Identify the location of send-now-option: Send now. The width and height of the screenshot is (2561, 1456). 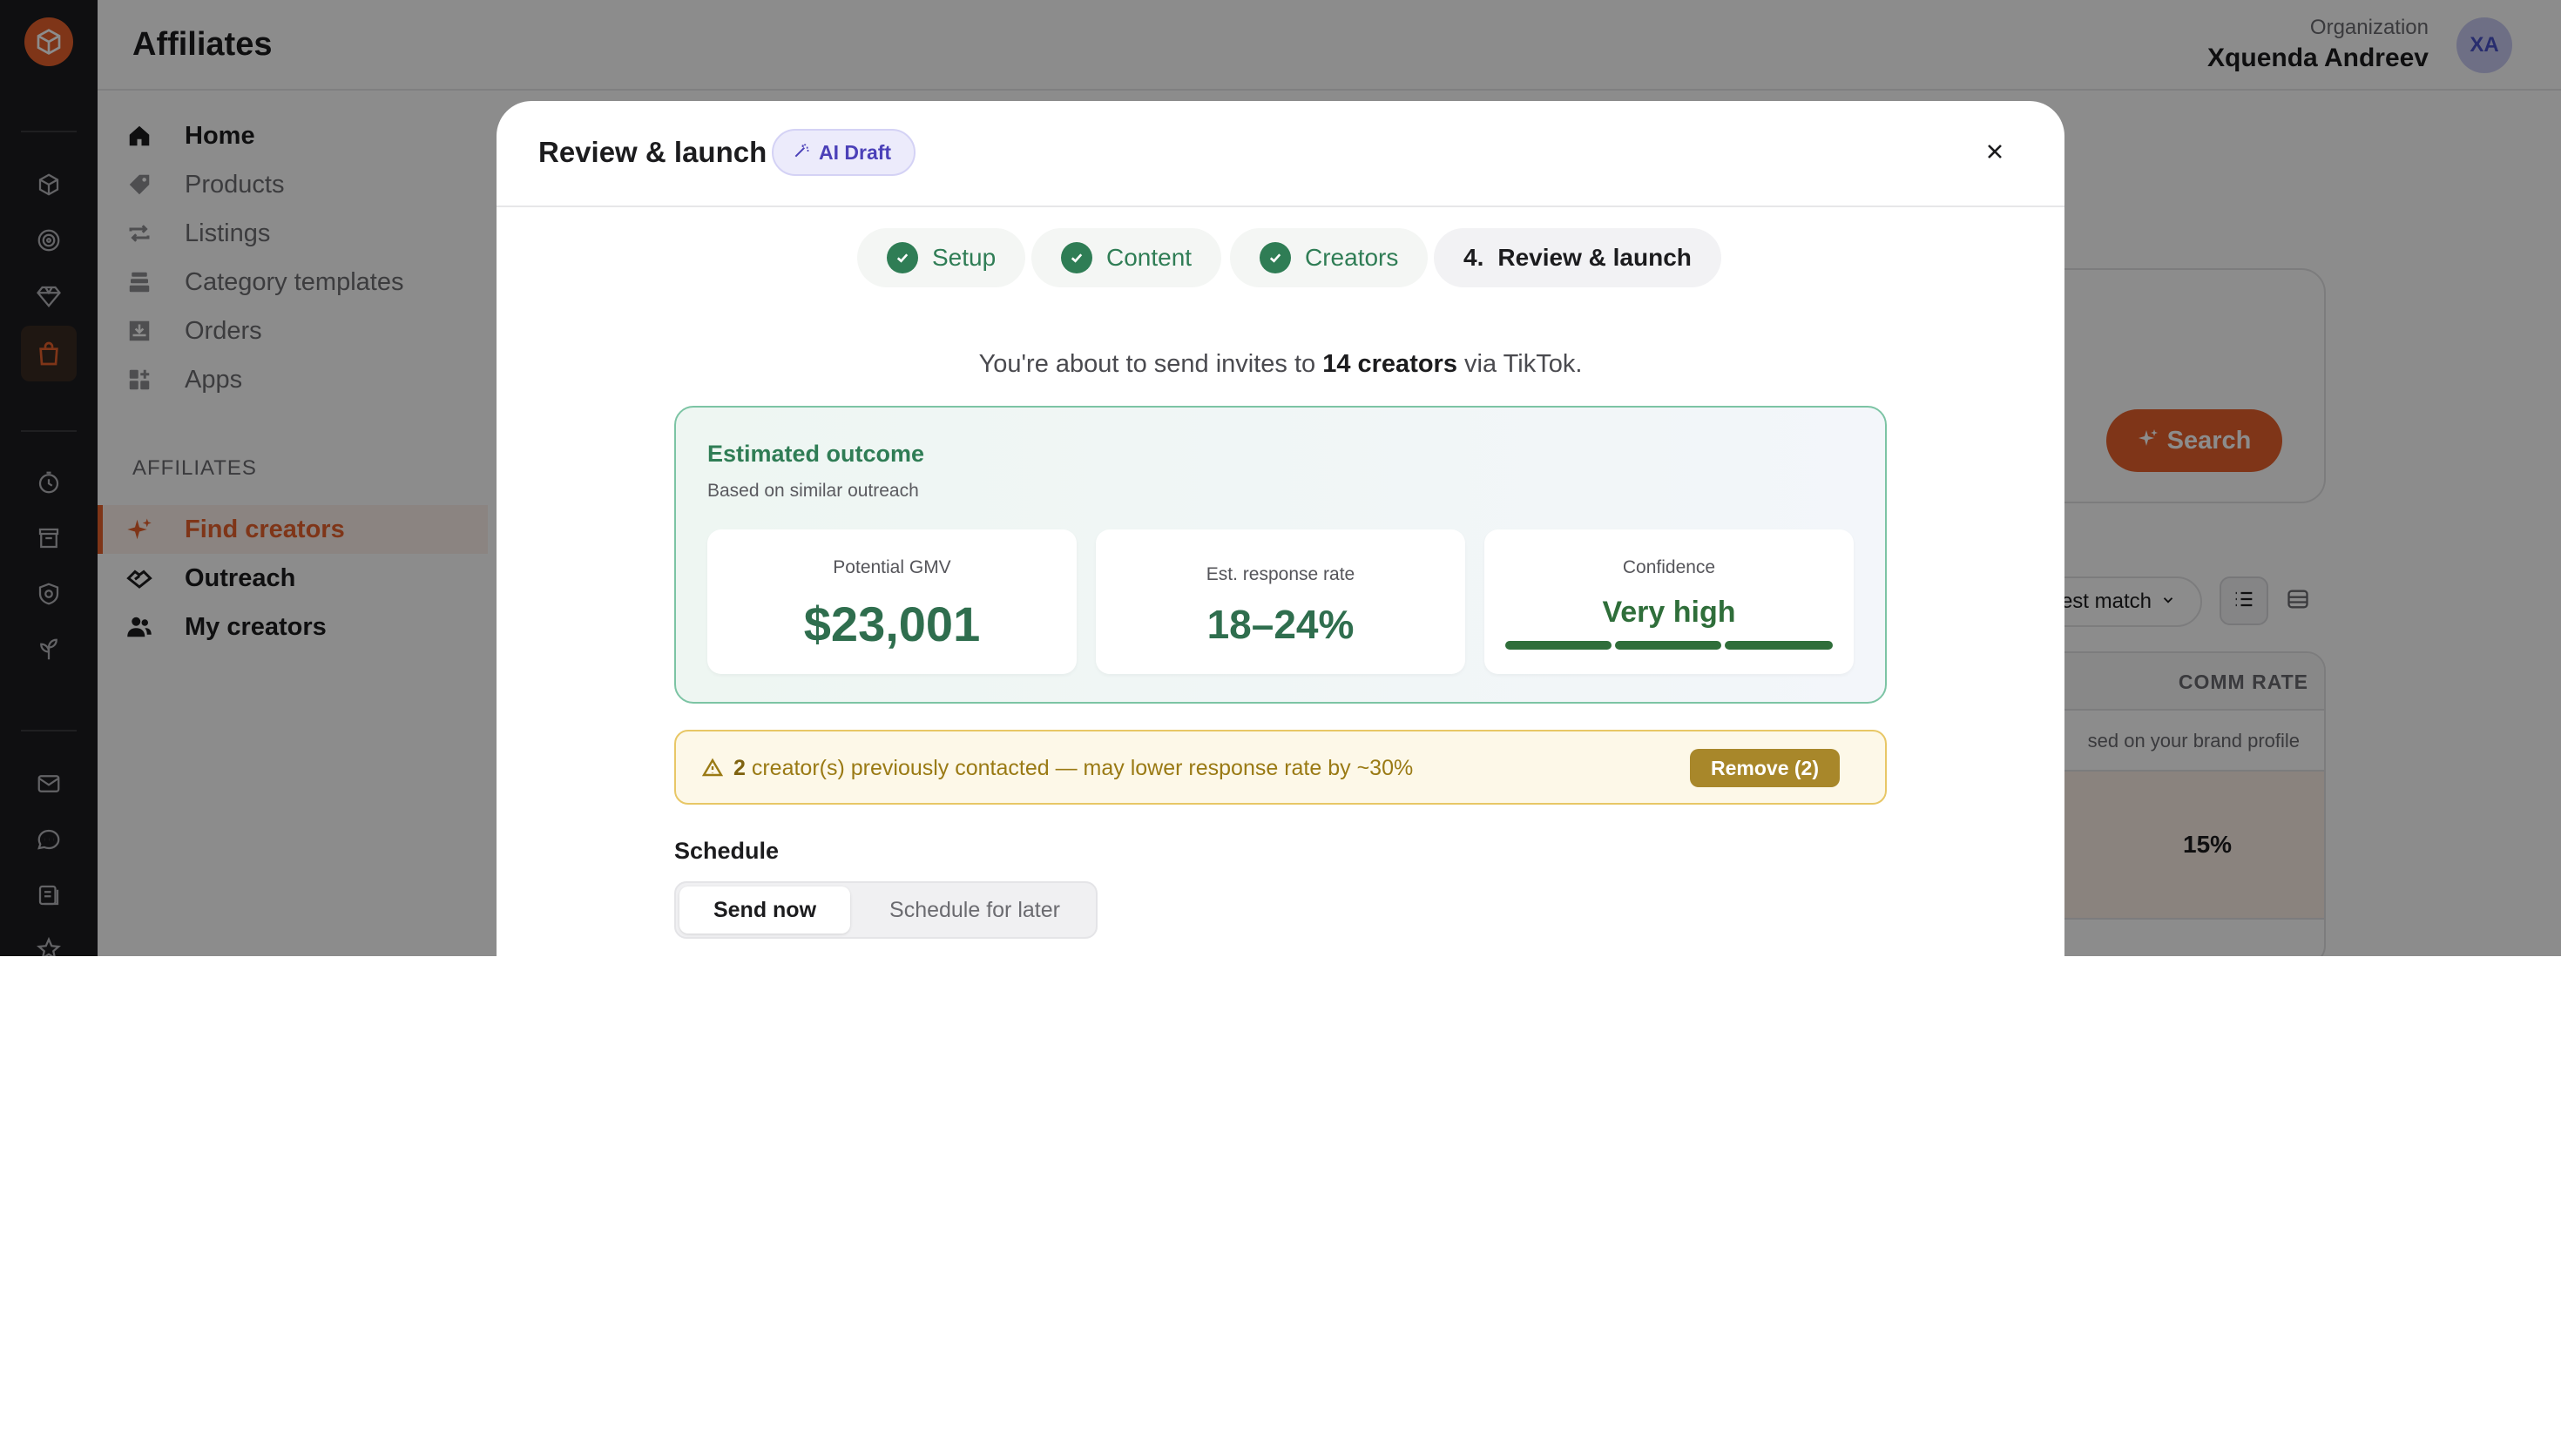
(764, 910).